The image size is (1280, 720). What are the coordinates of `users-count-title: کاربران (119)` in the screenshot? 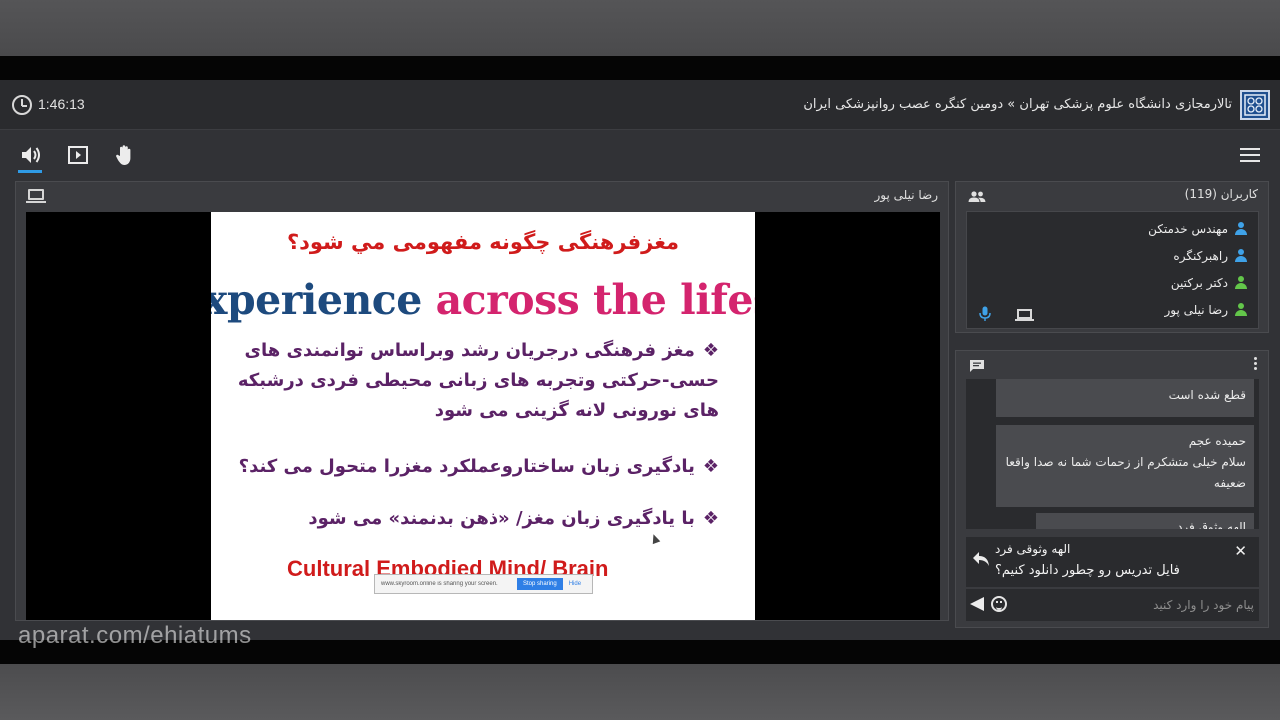 It's located at (1221, 194).